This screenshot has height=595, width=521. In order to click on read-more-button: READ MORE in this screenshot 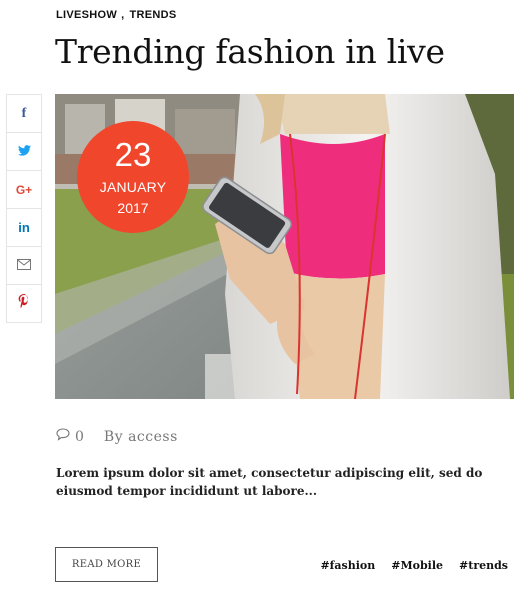, I will do `click(106, 564)`.